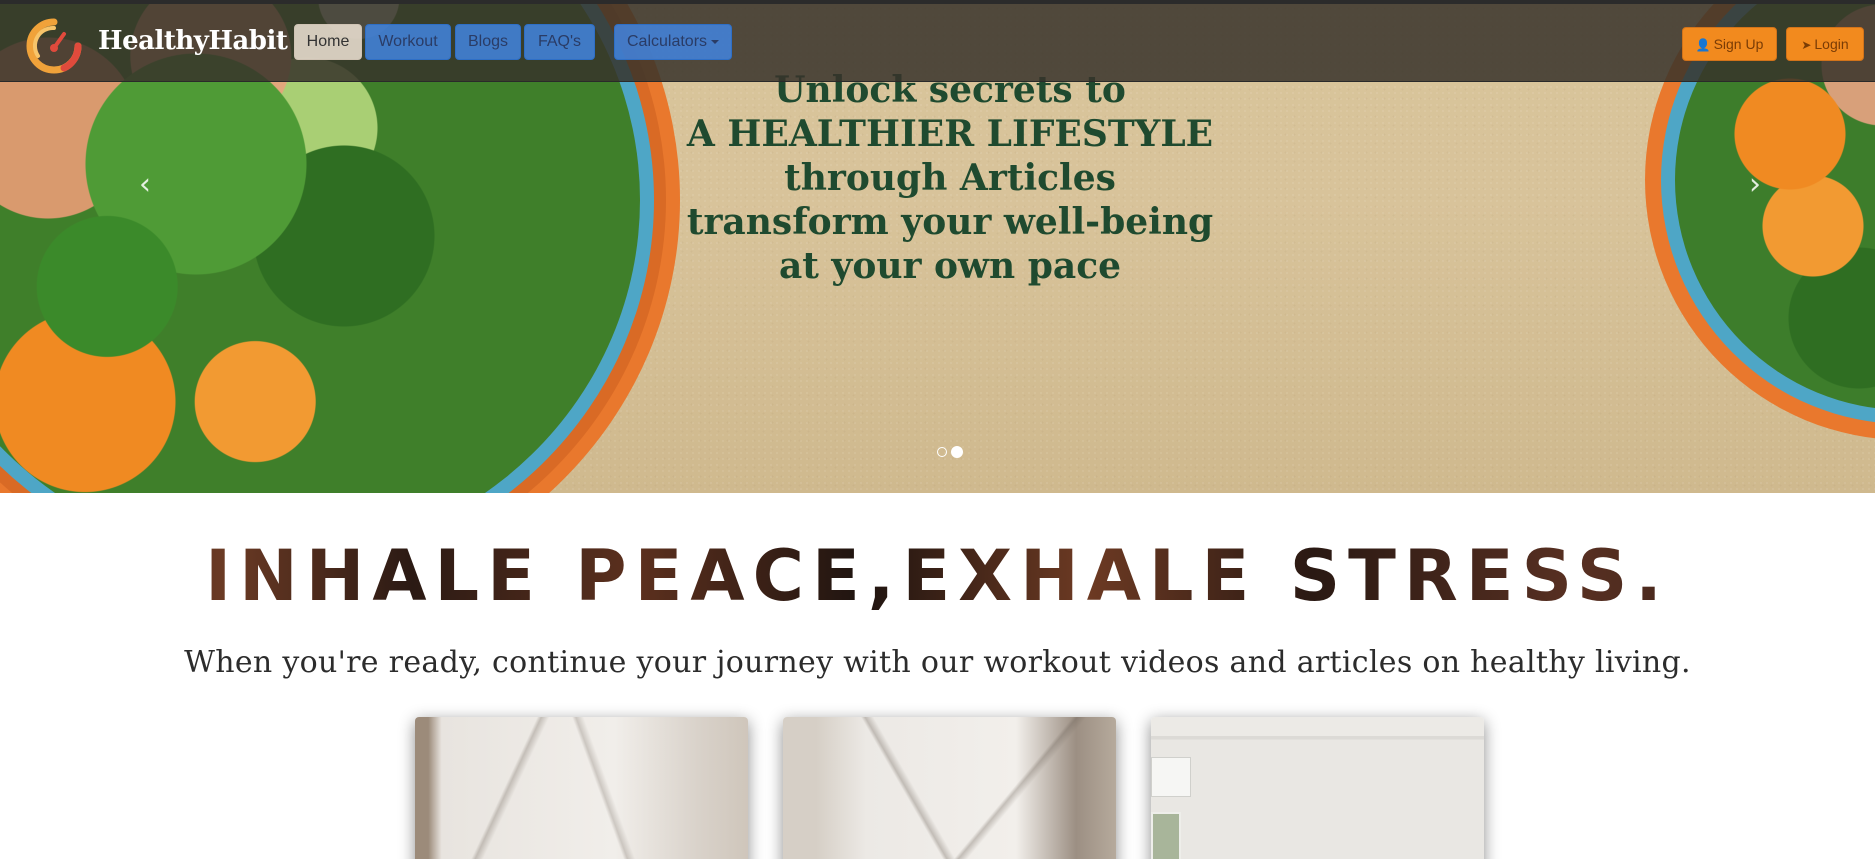  Describe the element at coordinates (559, 42) in the screenshot. I see `nav-faqs-button: FAQ's` at that location.